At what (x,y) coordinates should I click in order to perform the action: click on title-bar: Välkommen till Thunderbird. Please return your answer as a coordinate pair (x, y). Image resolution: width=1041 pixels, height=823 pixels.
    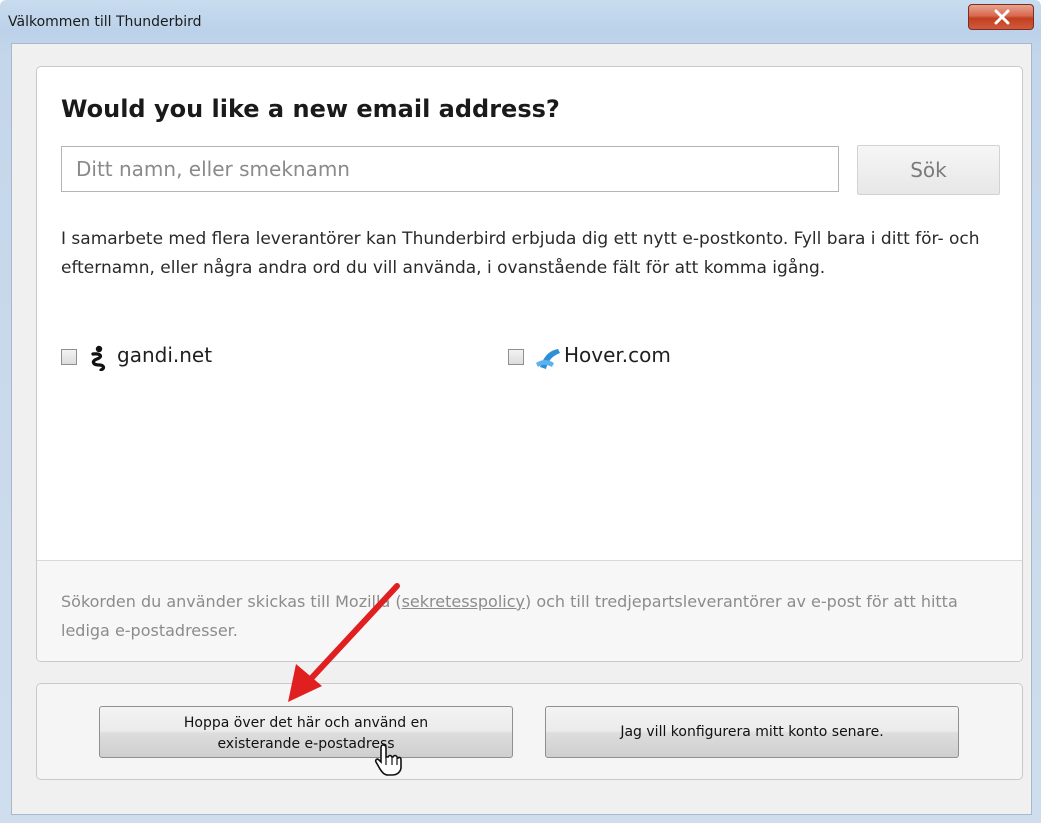
    Looking at the image, I should click on (520, 22).